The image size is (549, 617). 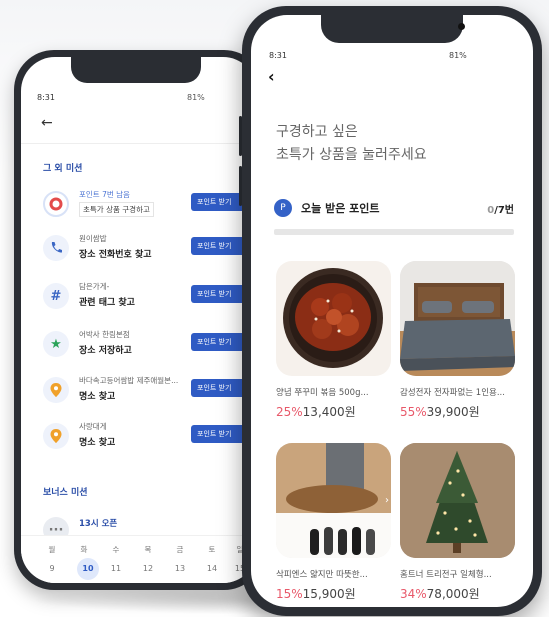 What do you see at coordinates (47, 123) in the screenshot?
I see `back-arrow-icon: ←` at bounding box center [47, 123].